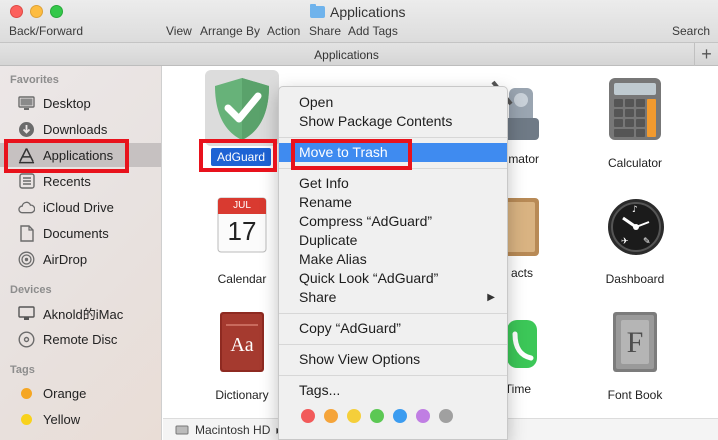 The width and height of the screenshot is (718, 440). What do you see at coordinates (16, 11) in the screenshot?
I see `close-window-button` at bounding box center [16, 11].